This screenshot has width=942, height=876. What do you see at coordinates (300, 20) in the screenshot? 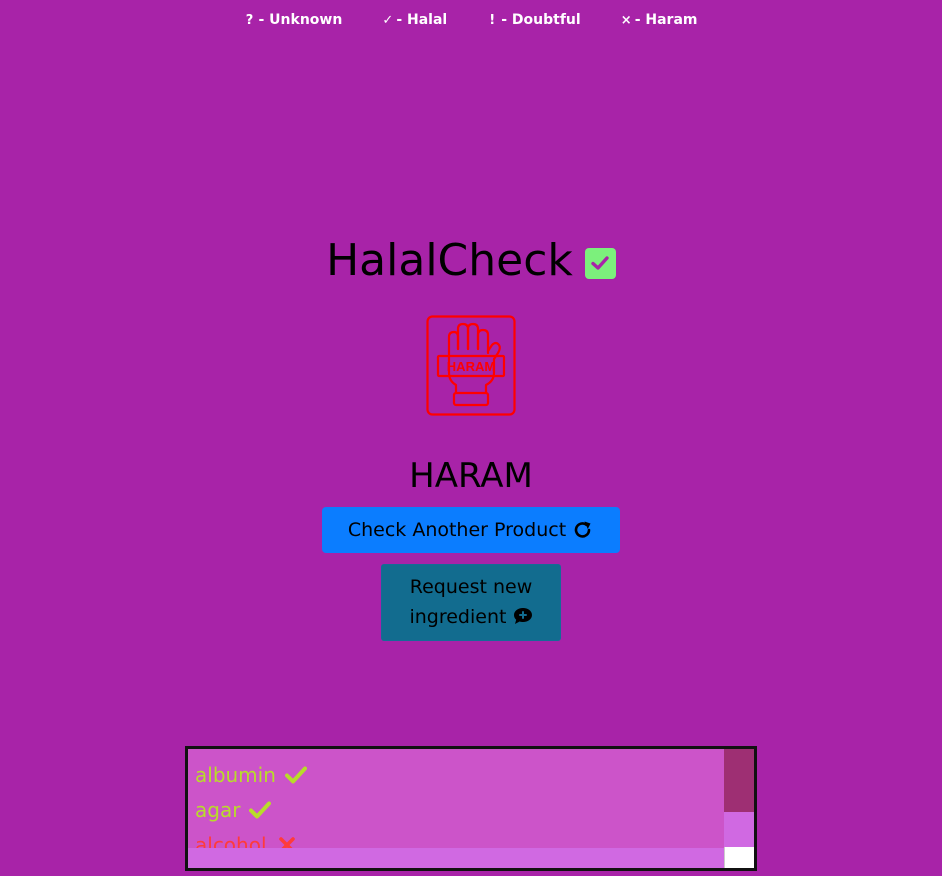
I see `legend-label-unknown: - Unknown` at bounding box center [300, 20].